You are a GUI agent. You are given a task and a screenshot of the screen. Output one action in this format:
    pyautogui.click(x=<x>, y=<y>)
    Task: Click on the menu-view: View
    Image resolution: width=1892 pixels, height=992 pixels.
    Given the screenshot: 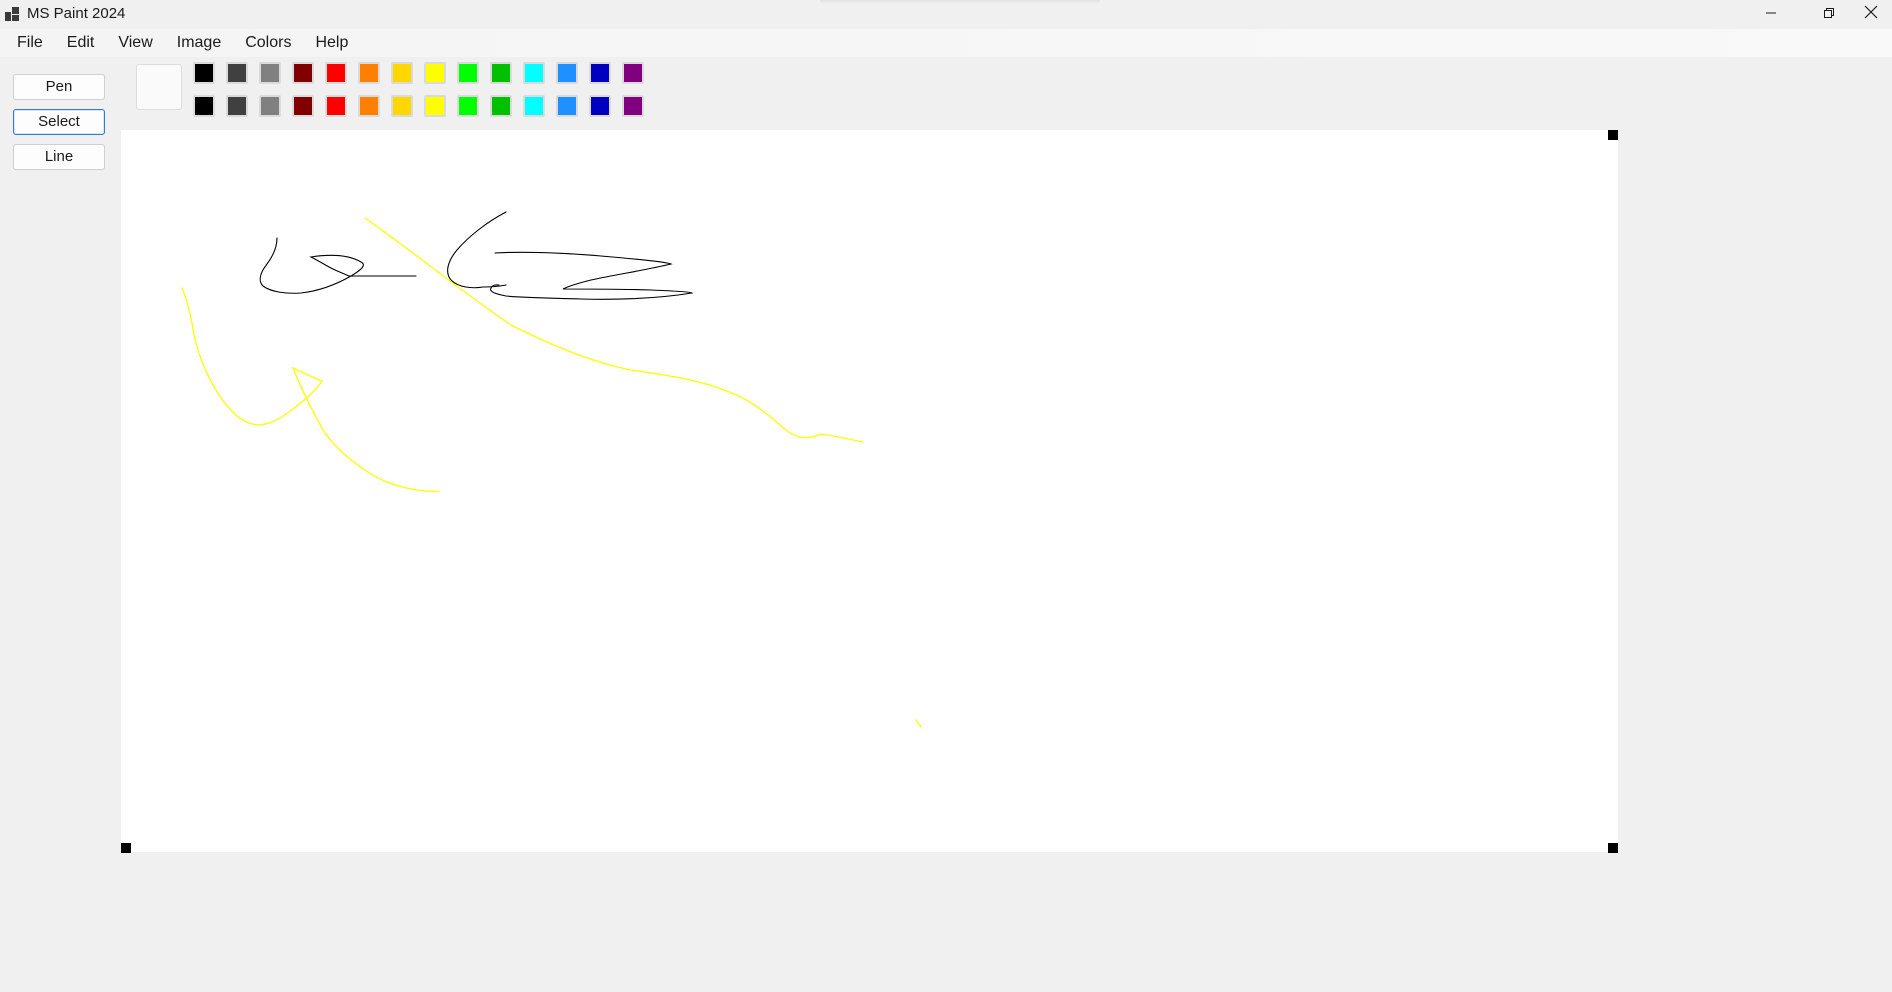 What is the action you would take?
    pyautogui.click(x=135, y=43)
    